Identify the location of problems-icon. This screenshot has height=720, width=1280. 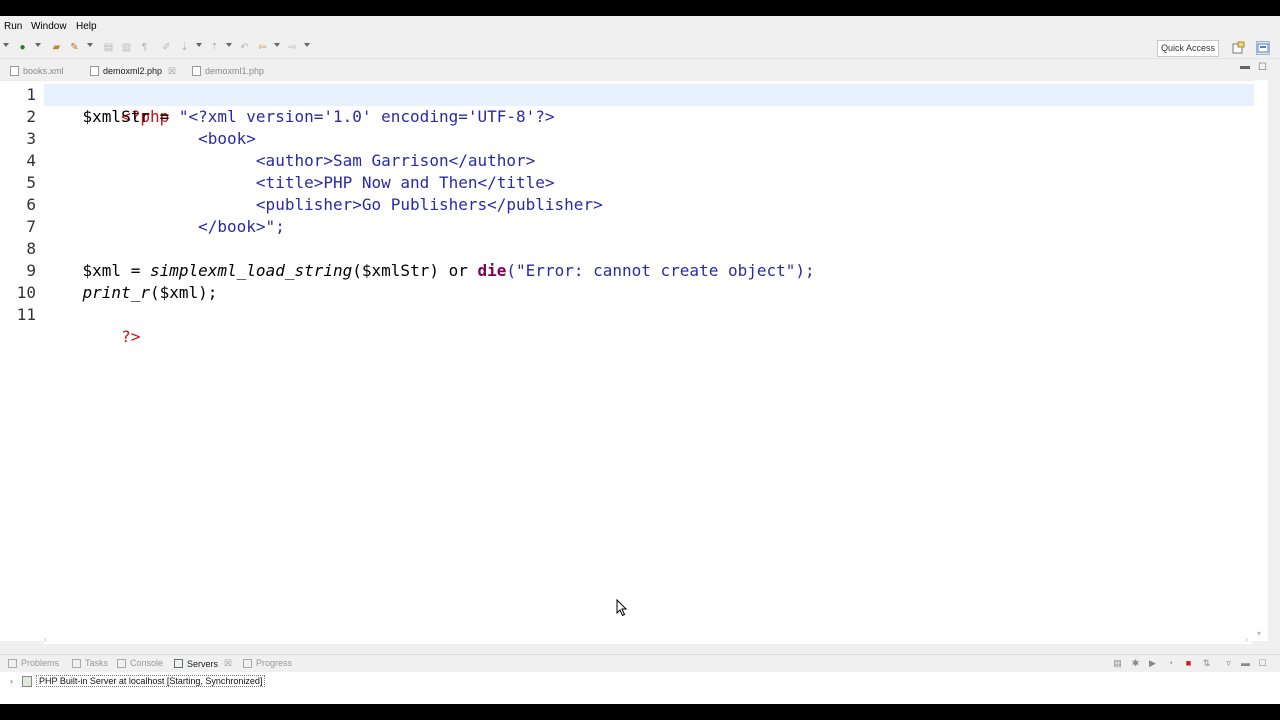
(12, 663).